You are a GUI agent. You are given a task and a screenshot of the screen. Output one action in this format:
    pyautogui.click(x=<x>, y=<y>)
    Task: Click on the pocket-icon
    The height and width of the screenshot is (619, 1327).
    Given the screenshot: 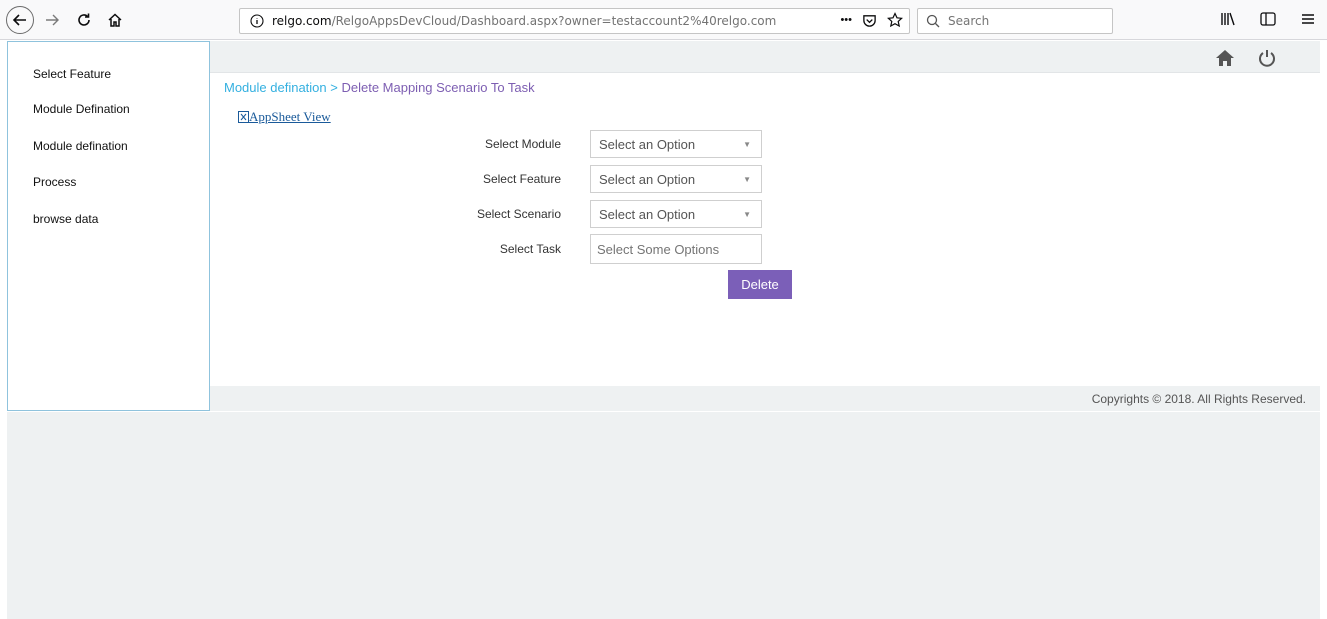 What is the action you would take?
    pyautogui.click(x=869, y=20)
    